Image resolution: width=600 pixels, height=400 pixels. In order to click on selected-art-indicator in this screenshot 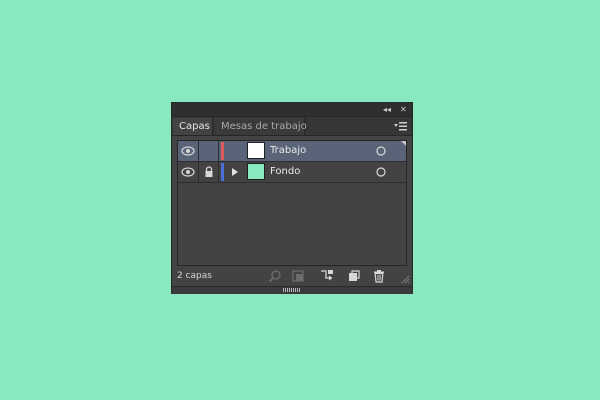, I will do `click(403, 143)`.